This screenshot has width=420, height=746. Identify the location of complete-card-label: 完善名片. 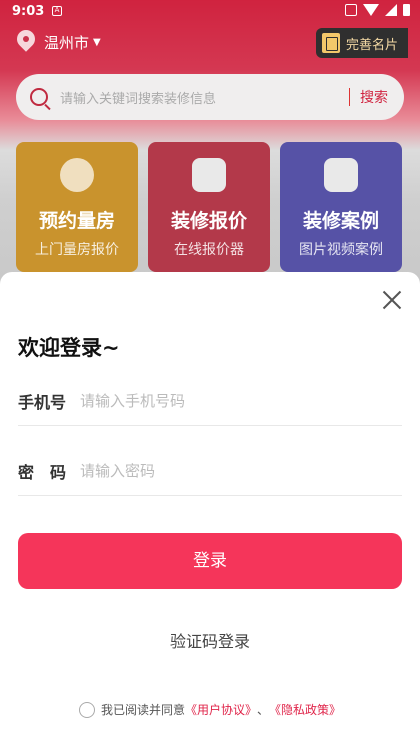
(372, 45).